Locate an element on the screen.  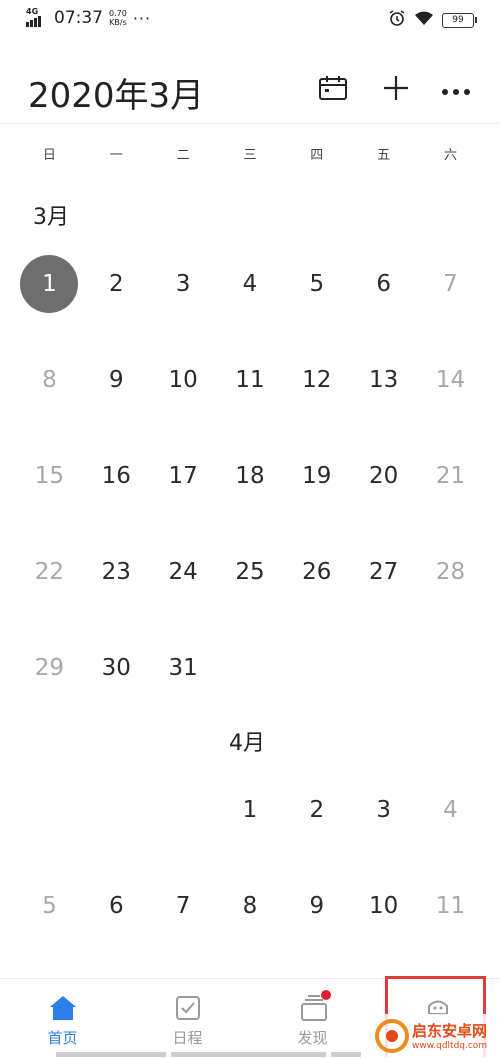
wifi-icon is located at coordinates (424, 20).